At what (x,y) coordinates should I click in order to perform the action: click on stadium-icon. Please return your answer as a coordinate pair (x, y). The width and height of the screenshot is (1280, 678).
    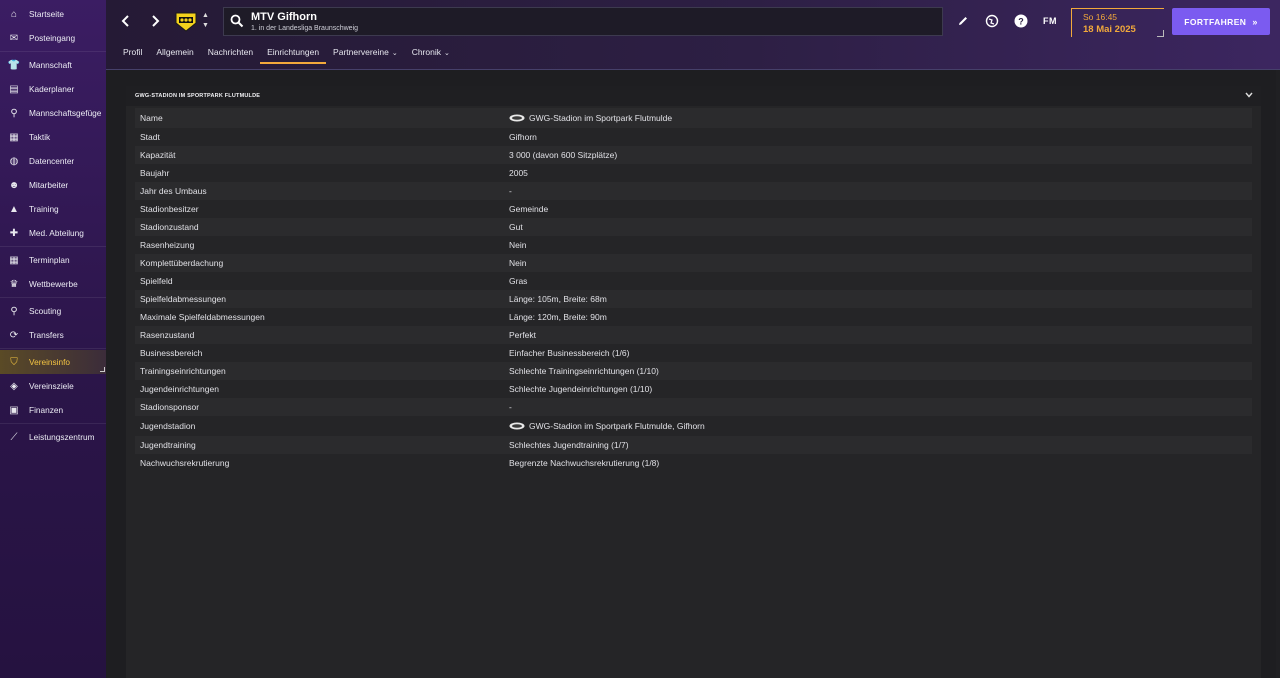
    Looking at the image, I should click on (519, 426).